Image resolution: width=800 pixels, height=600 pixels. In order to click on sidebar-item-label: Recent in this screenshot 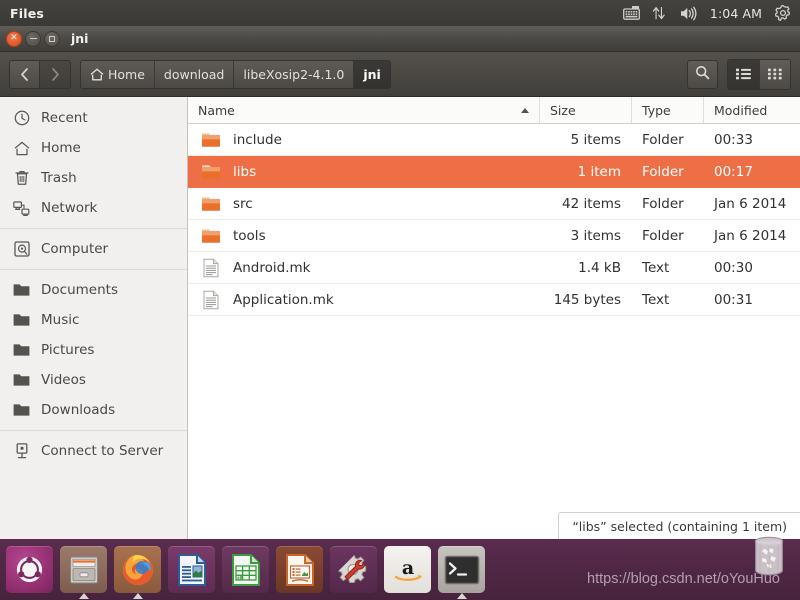, I will do `click(64, 118)`.